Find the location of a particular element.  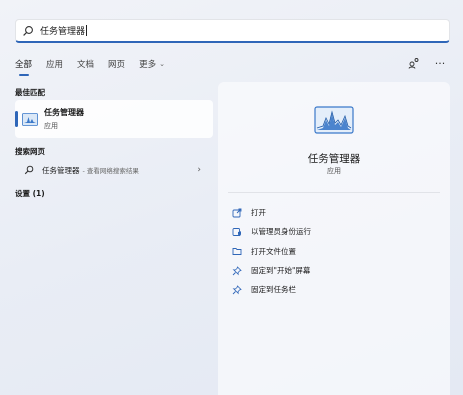

action-open-file-location: 打开文件位置 is located at coordinates (337, 251).